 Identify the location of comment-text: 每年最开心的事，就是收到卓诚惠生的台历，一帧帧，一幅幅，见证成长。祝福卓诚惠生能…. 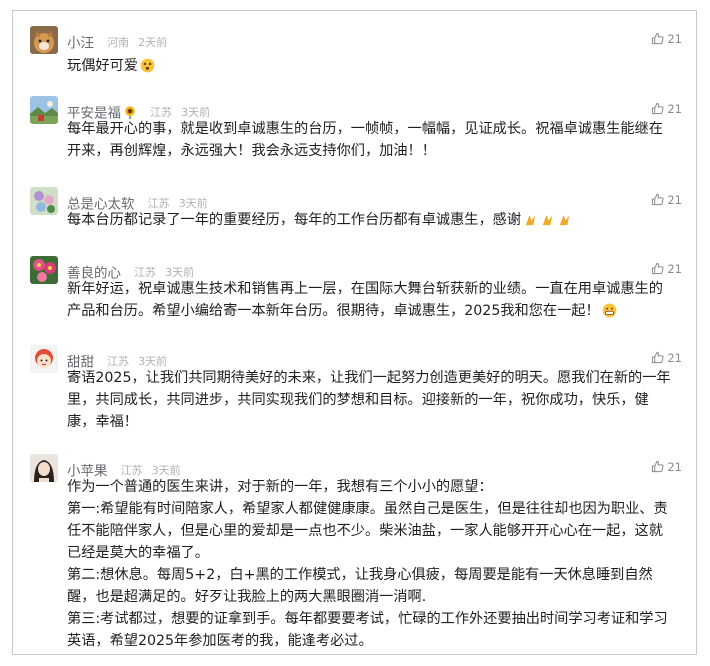
(372, 140).